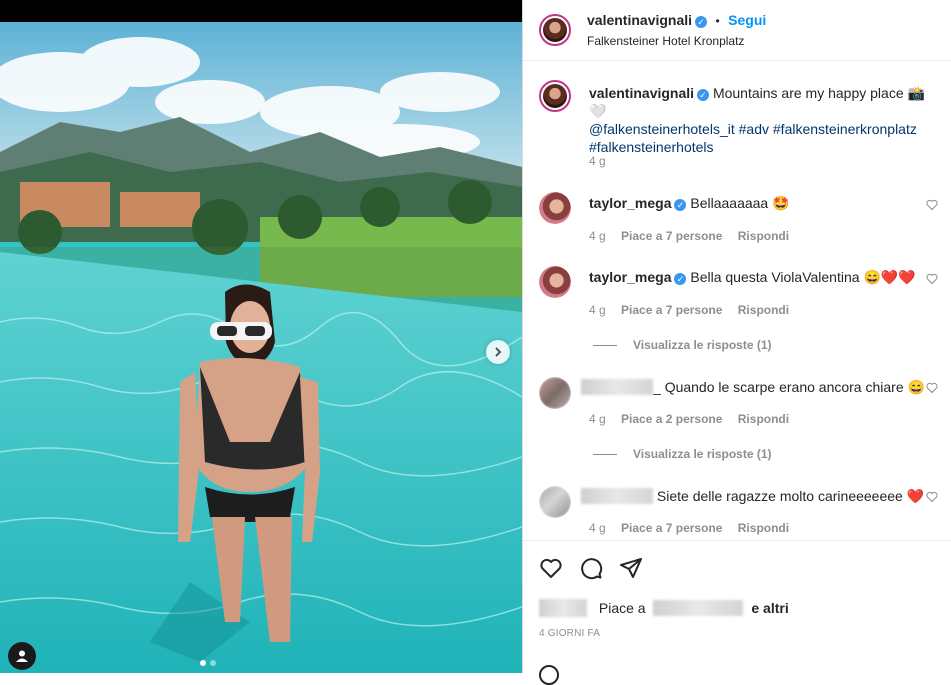  What do you see at coordinates (622, 608) in the screenshot?
I see `likes-prefix: Piace a` at bounding box center [622, 608].